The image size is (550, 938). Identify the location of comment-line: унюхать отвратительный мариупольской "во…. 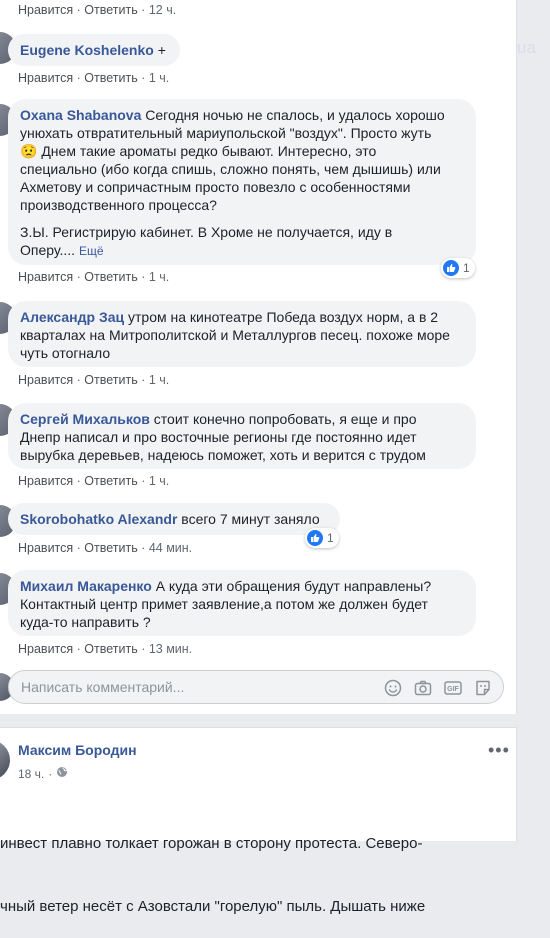
(226, 133).